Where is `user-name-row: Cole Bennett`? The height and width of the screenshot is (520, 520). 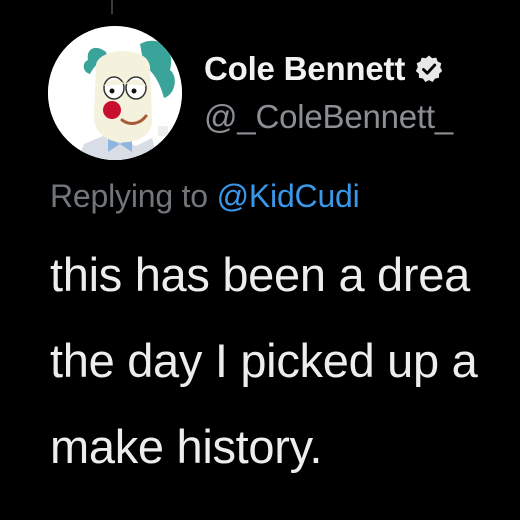 user-name-row: Cole Bennett is located at coordinates (324, 69).